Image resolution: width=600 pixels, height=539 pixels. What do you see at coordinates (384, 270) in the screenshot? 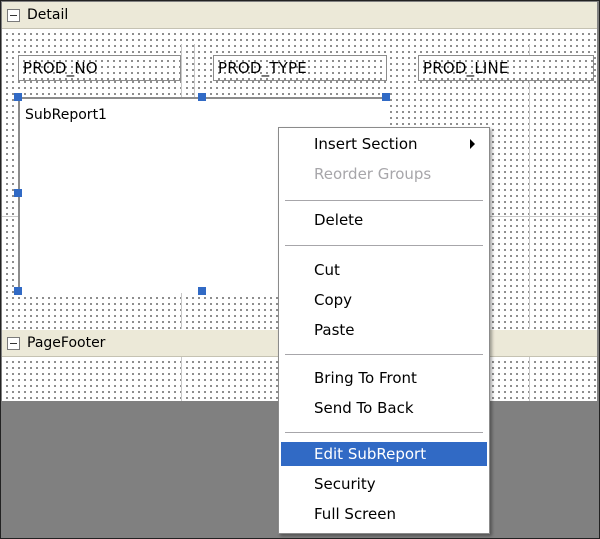
I see `menu-item-cut: Cut` at bounding box center [384, 270].